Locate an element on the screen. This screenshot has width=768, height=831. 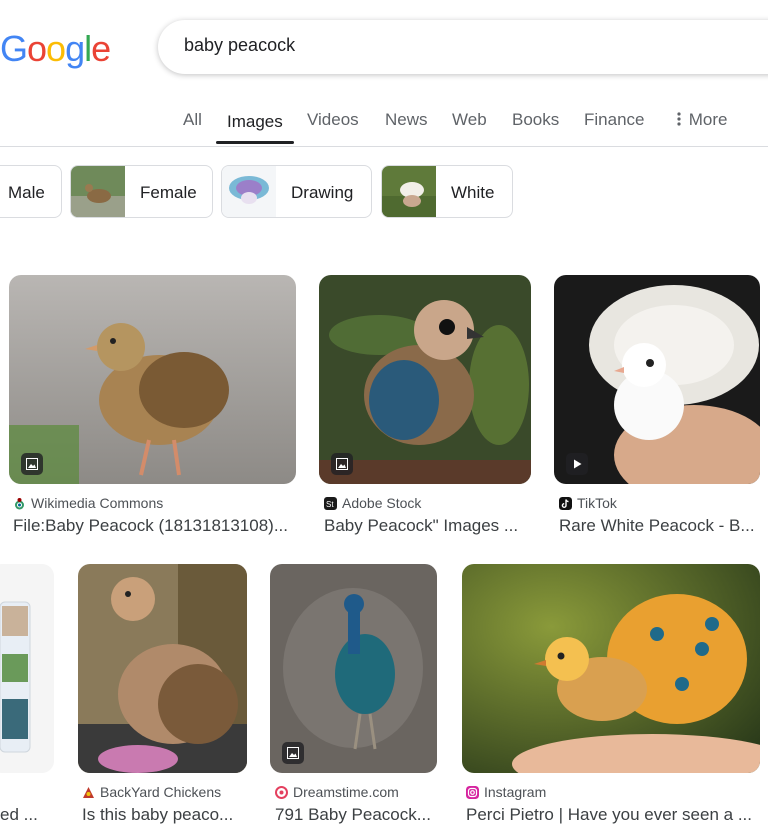
active-tab-indicator is located at coordinates (255, 142).